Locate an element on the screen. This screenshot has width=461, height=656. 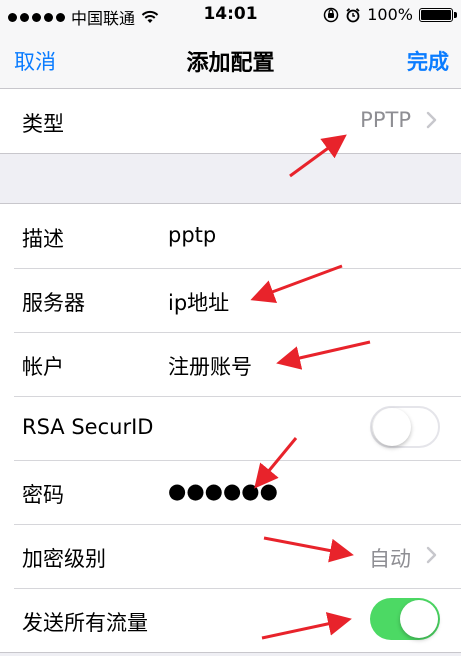
password-row: 密码 ●●●●●● is located at coordinates (230, 492).